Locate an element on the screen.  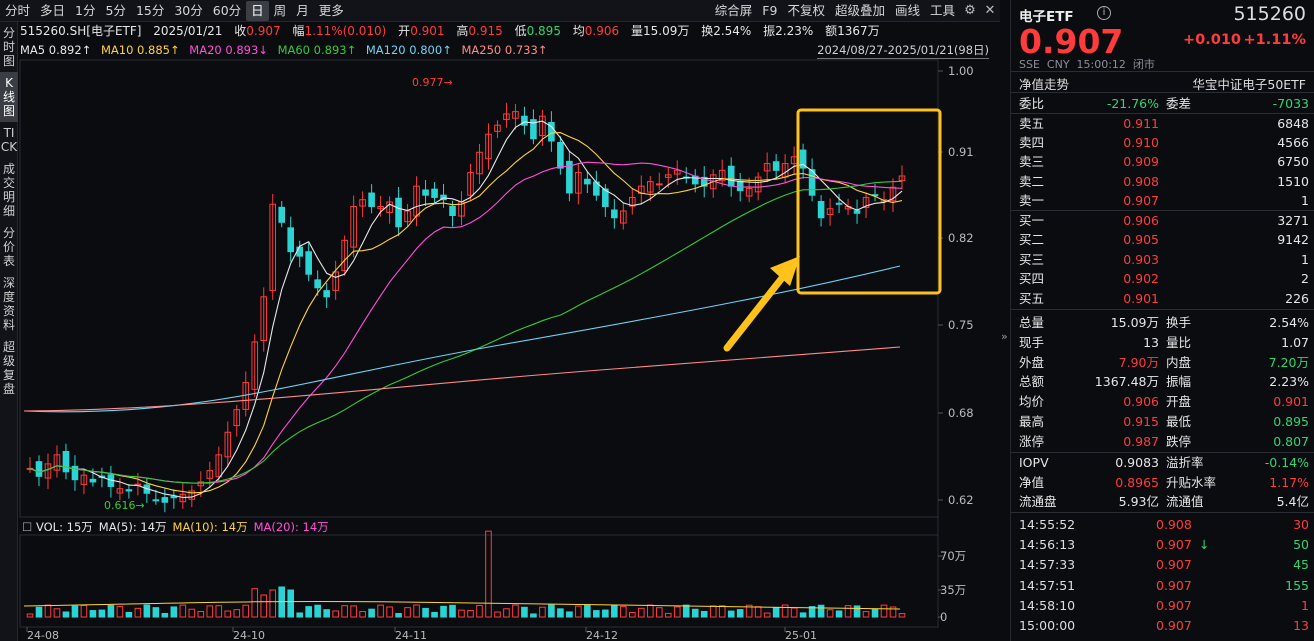
low-annotation: 0.616→ is located at coordinates (124, 505).